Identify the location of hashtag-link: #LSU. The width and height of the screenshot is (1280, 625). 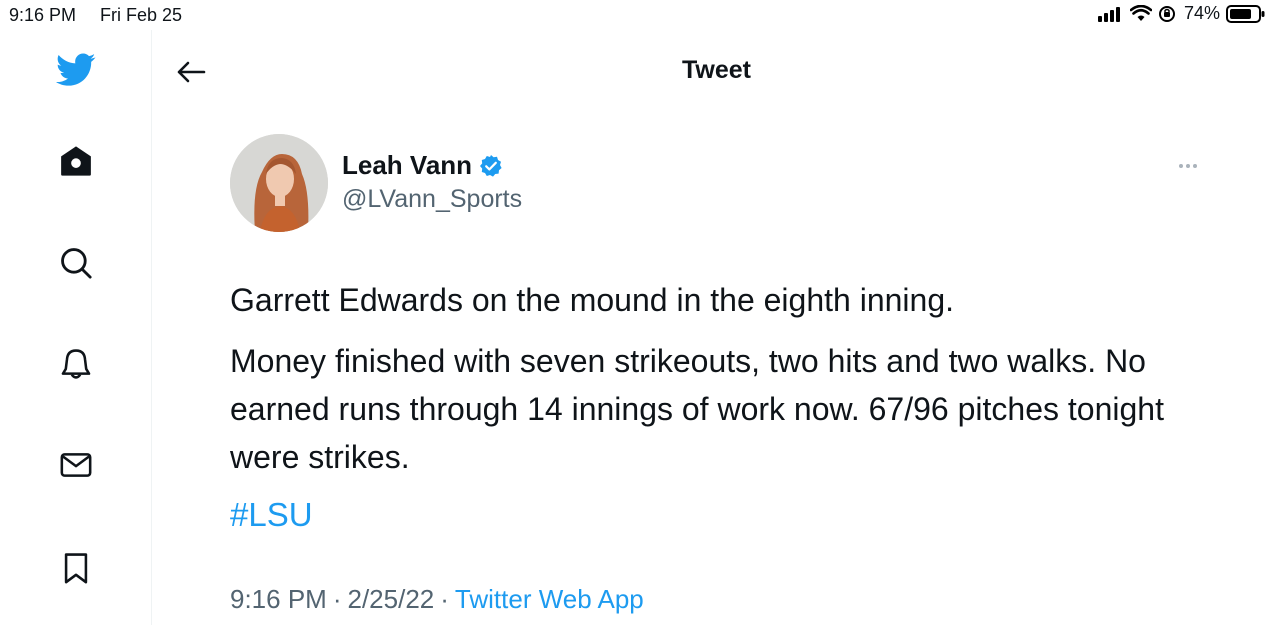
(271, 515).